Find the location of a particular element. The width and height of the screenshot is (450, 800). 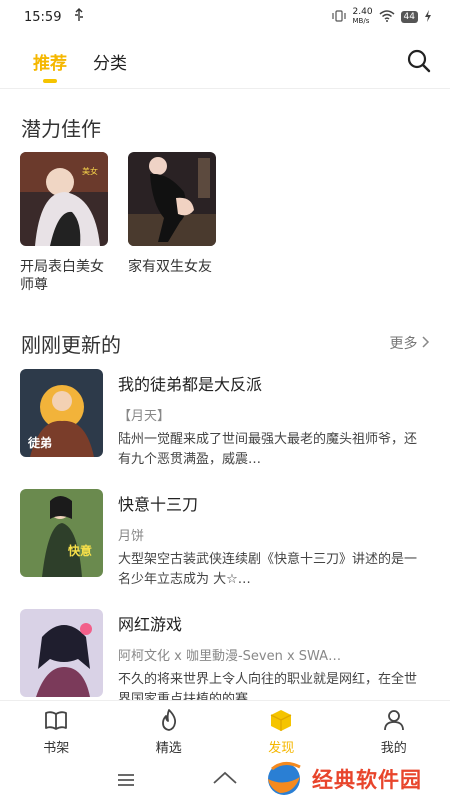

bottom-tab-bookshelf: 书架 is located at coordinates (56, 731).